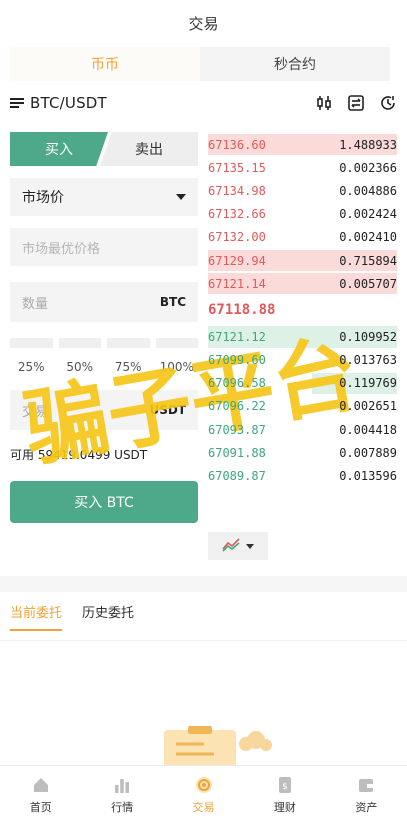 This screenshot has height=825, width=407. I want to click on side-tabs: 买入 卖出, so click(104, 149).